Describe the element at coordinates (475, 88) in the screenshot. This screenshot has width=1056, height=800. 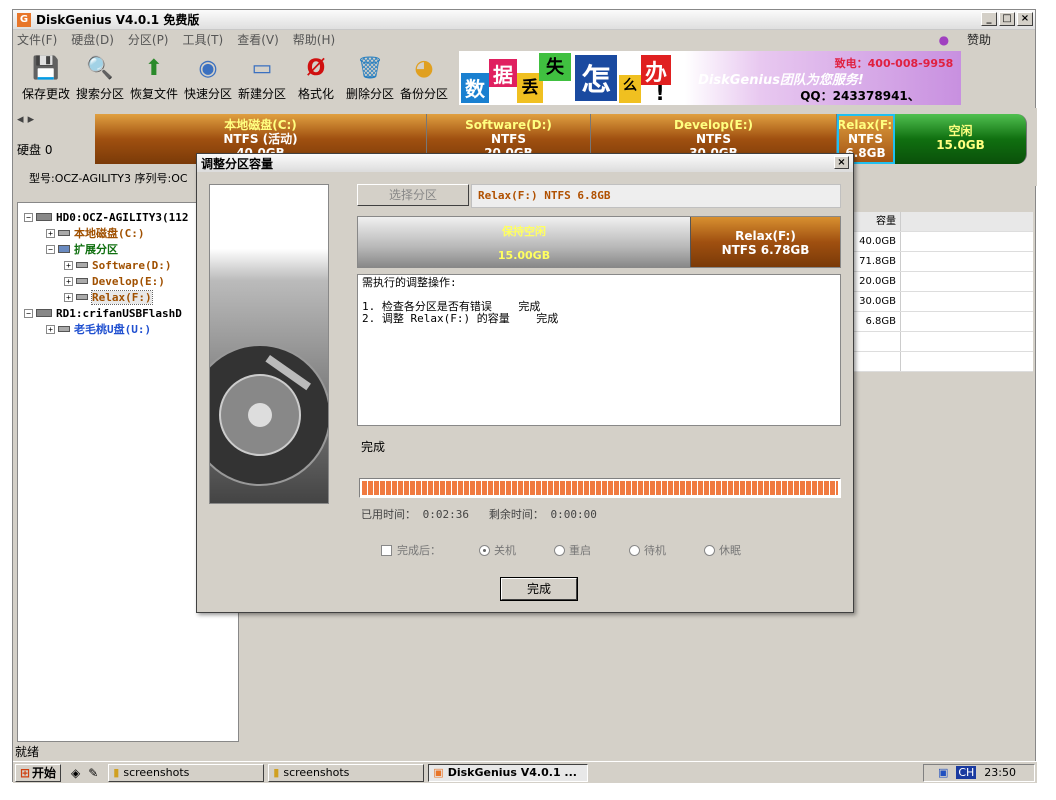
I see `banner-char: 数` at that location.